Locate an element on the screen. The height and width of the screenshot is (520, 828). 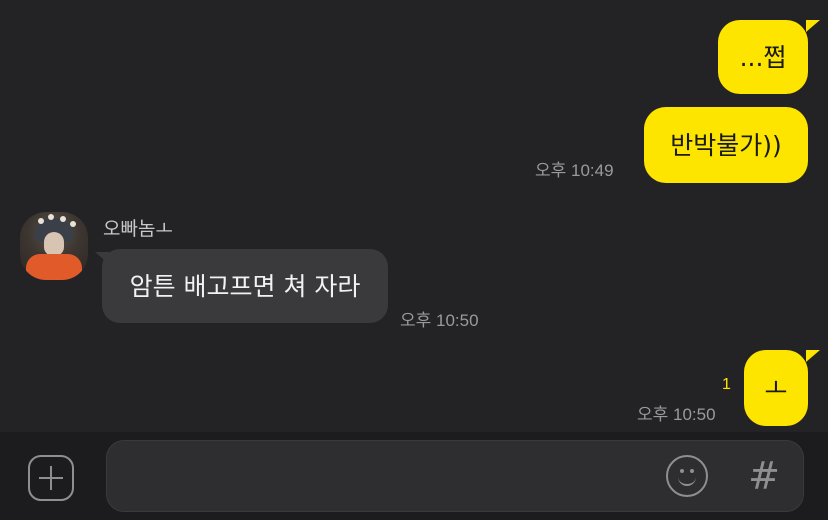
message-text: ...쩝 is located at coordinates (763, 57).